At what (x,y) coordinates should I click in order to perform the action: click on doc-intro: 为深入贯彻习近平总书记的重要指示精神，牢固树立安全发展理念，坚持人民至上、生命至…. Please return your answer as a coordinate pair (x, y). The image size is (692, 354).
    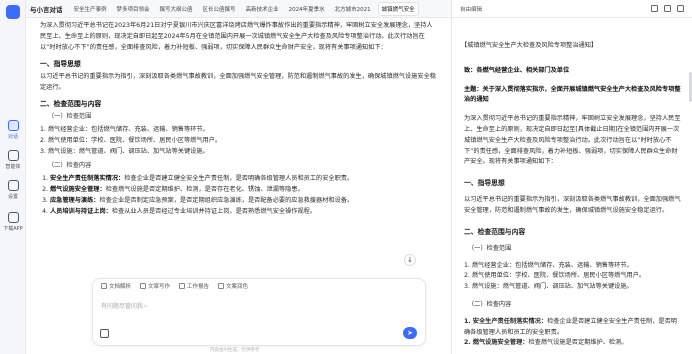
    Looking at the image, I should click on (572, 140).